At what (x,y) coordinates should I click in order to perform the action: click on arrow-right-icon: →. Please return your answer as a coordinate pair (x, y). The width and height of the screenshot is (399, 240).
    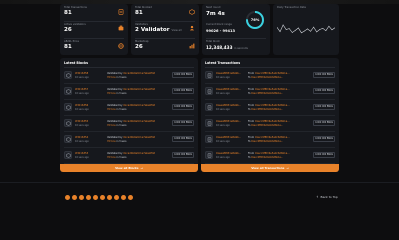
    Looking at the image, I should click on (287, 168).